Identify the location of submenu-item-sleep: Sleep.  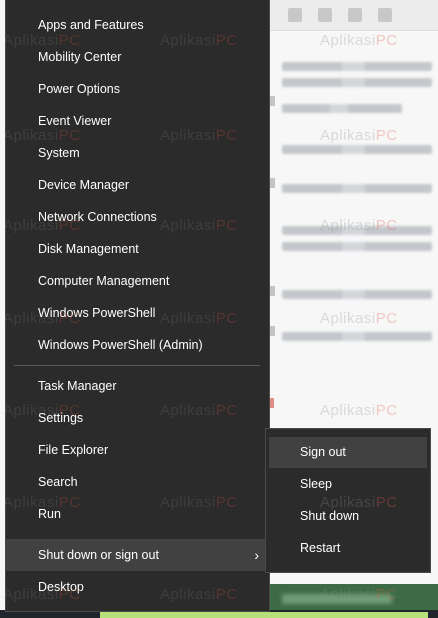
(348, 484).